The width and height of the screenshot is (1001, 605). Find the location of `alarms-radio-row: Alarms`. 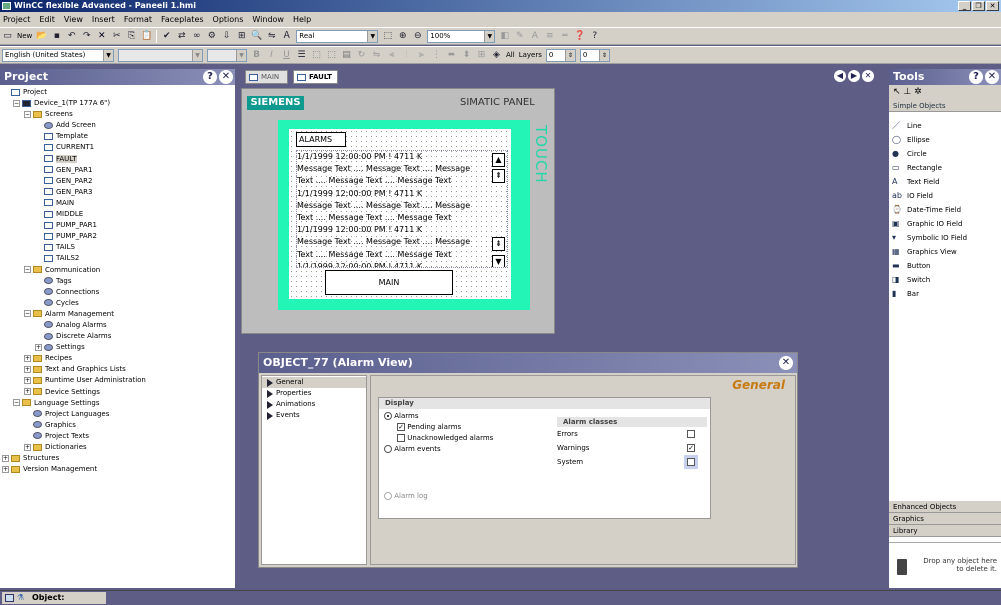

alarms-radio-row: Alarms is located at coordinates (401, 416).